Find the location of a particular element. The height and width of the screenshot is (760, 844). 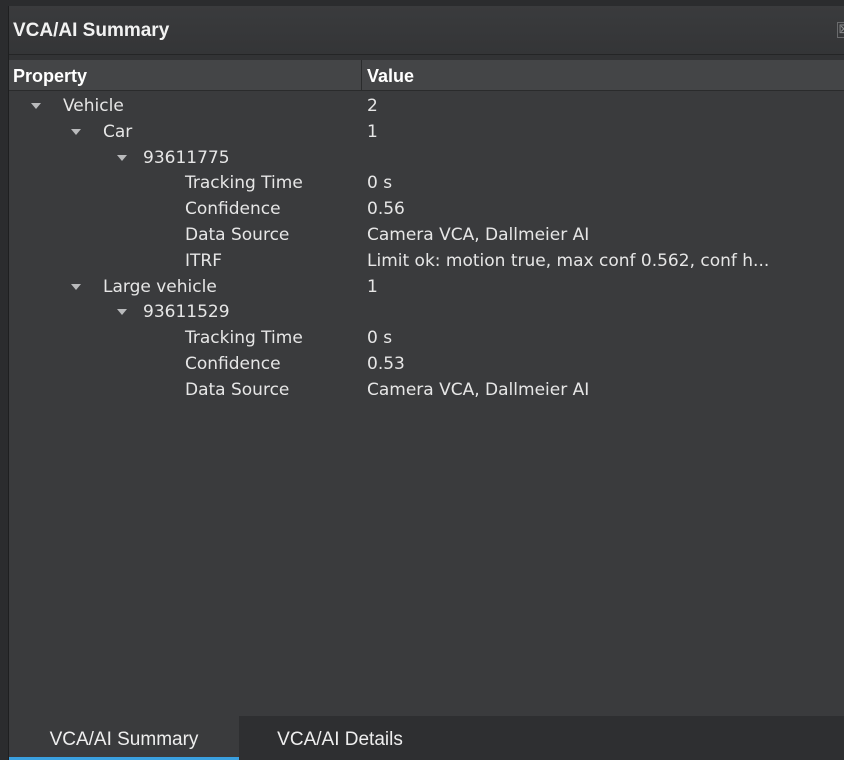

tab-vca-ai-details: VCA/AI Details is located at coordinates (340, 738).